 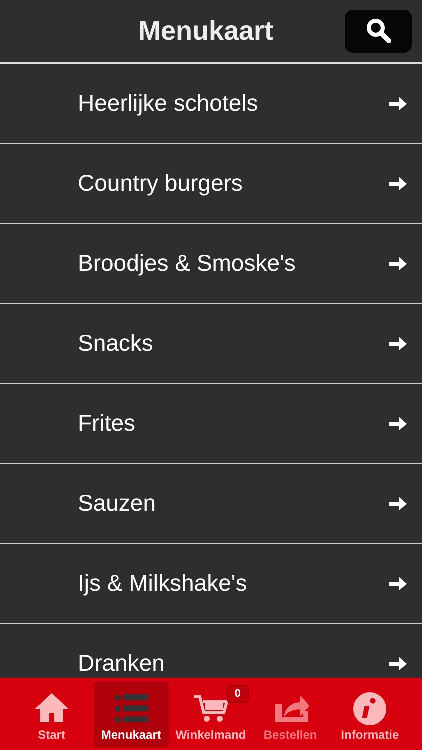 What do you see at coordinates (370, 707) in the screenshot?
I see `info-icon` at bounding box center [370, 707].